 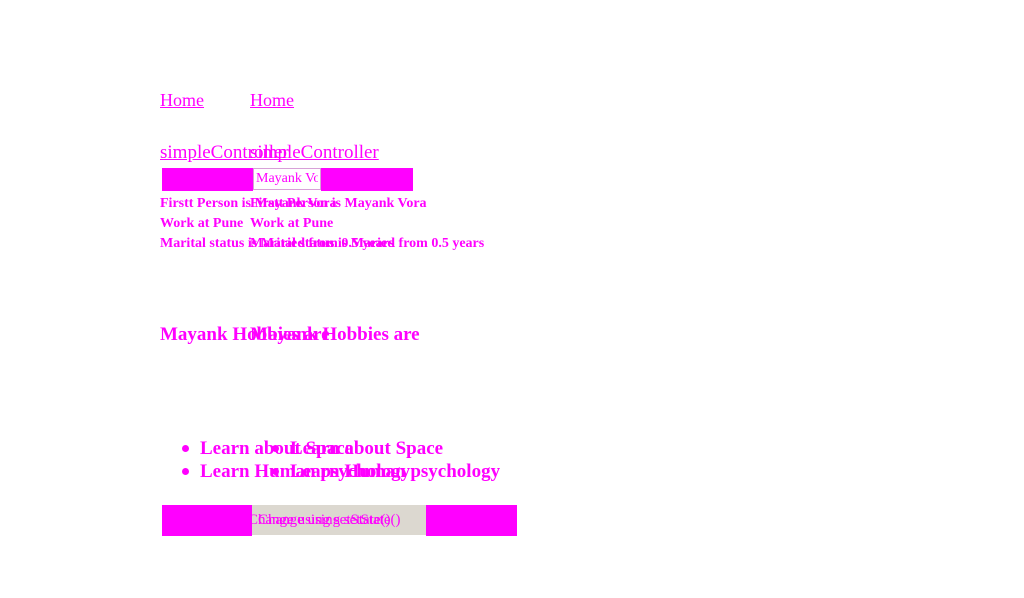 What do you see at coordinates (395, 471) in the screenshot?
I see `hobby-label: Learn Human psychology` at bounding box center [395, 471].